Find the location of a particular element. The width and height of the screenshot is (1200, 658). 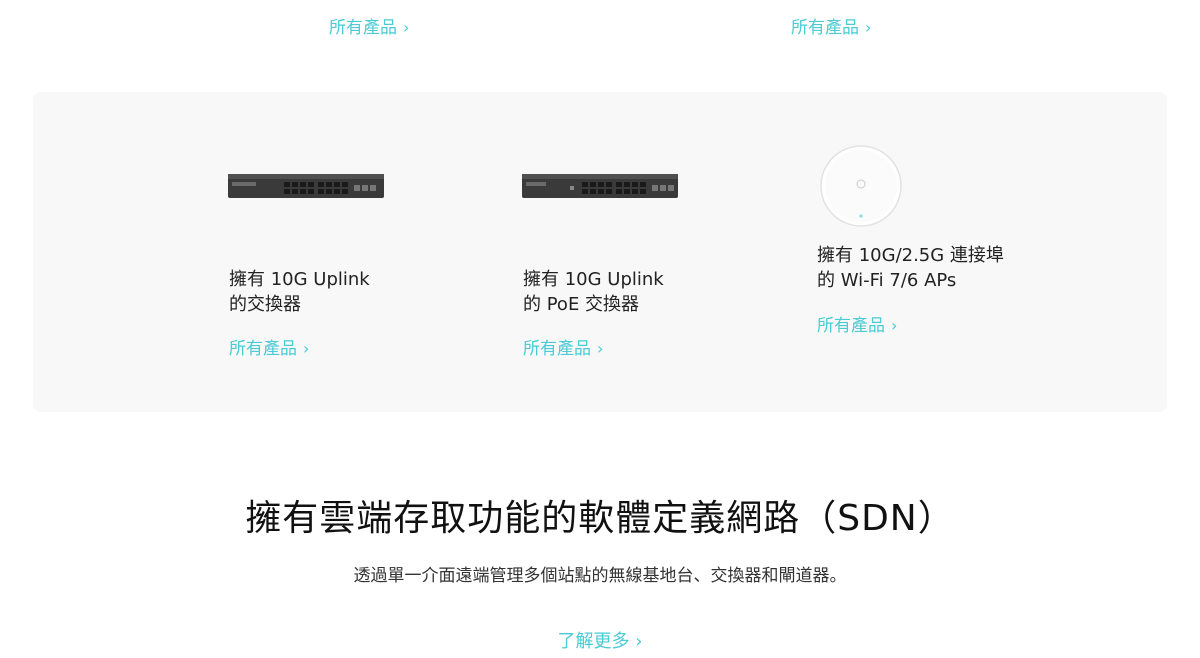

all-products-link-switch: 所有產品 › is located at coordinates (269, 349).